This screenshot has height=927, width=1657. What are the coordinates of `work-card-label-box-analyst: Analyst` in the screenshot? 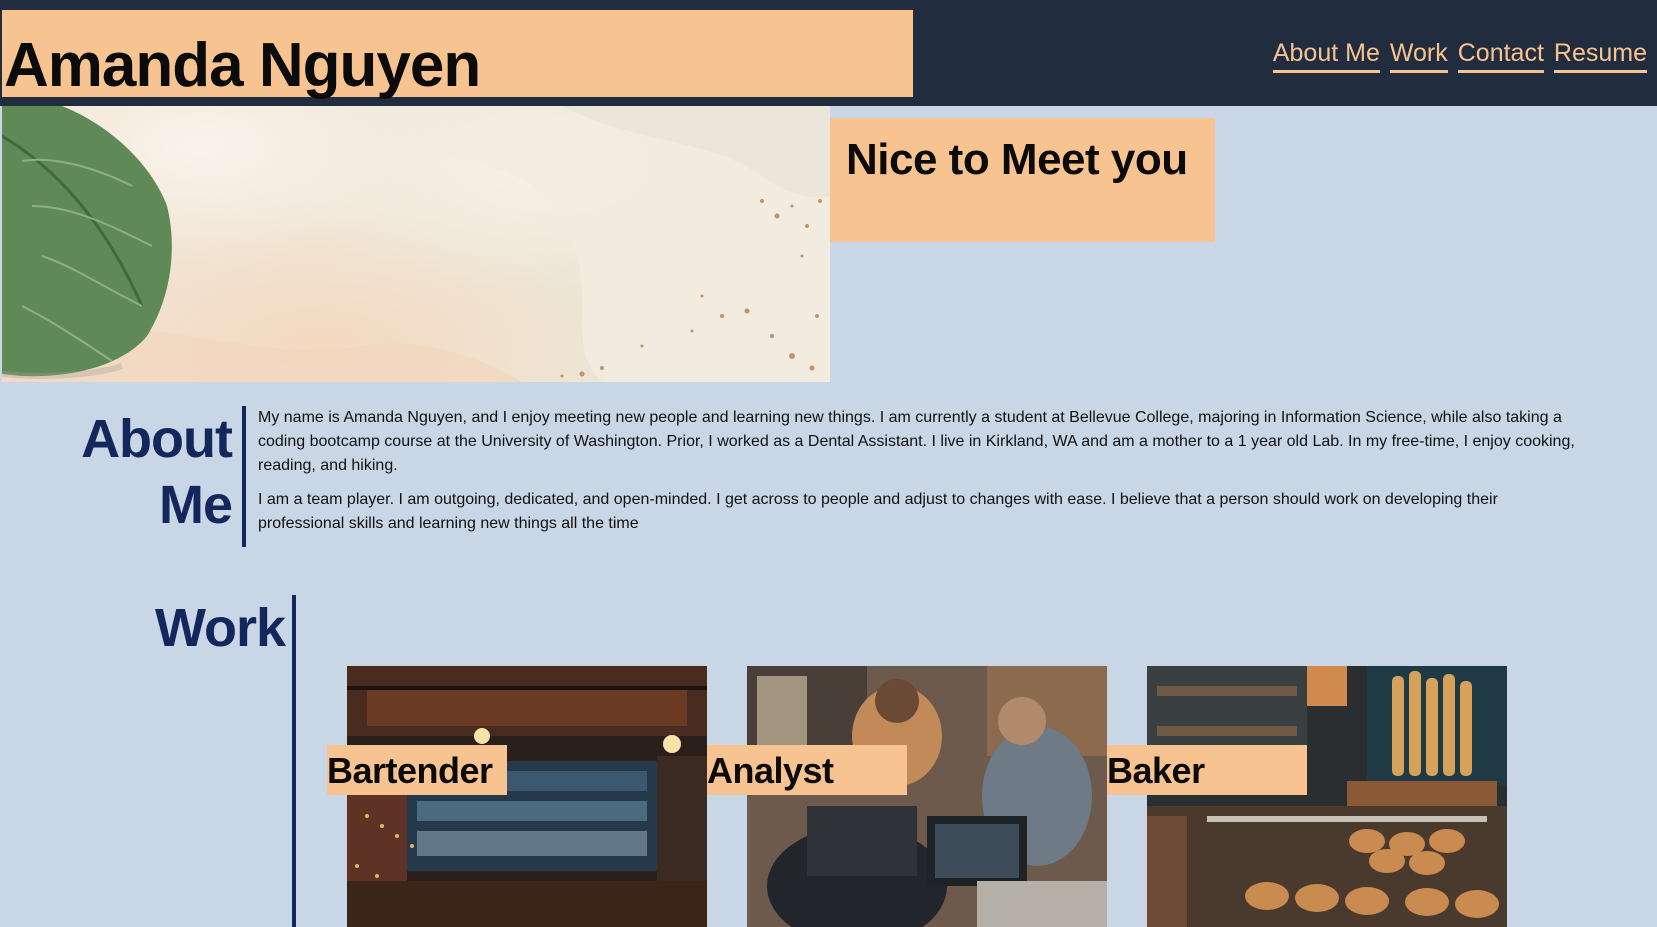 It's located at (807, 770).